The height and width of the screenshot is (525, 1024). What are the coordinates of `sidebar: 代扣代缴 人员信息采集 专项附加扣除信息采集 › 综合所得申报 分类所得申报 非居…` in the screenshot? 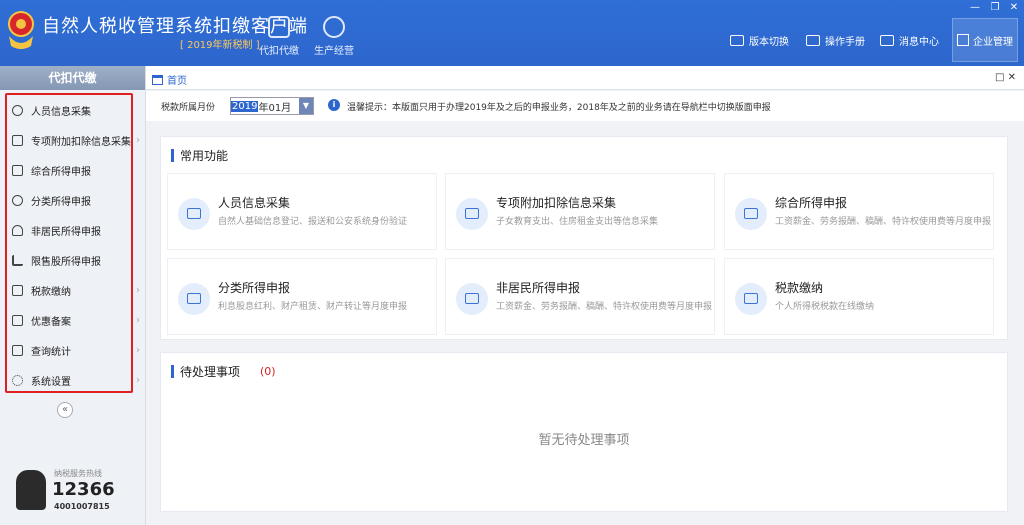 It's located at (73, 295).